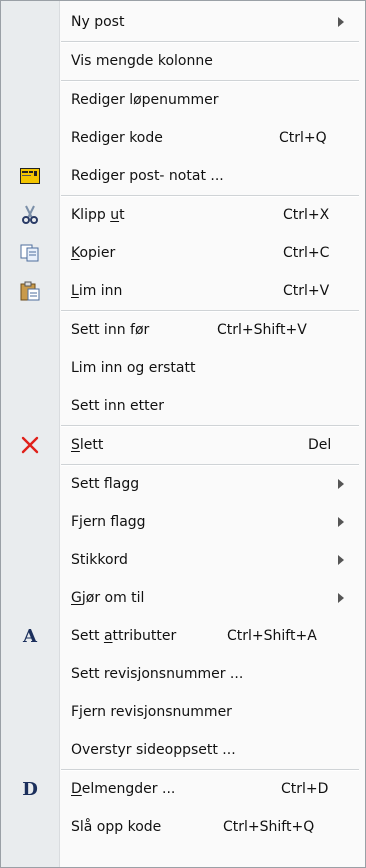  What do you see at coordinates (183, 406) in the screenshot?
I see `menu-item-sett-inn-etter: Sett inn etter` at bounding box center [183, 406].